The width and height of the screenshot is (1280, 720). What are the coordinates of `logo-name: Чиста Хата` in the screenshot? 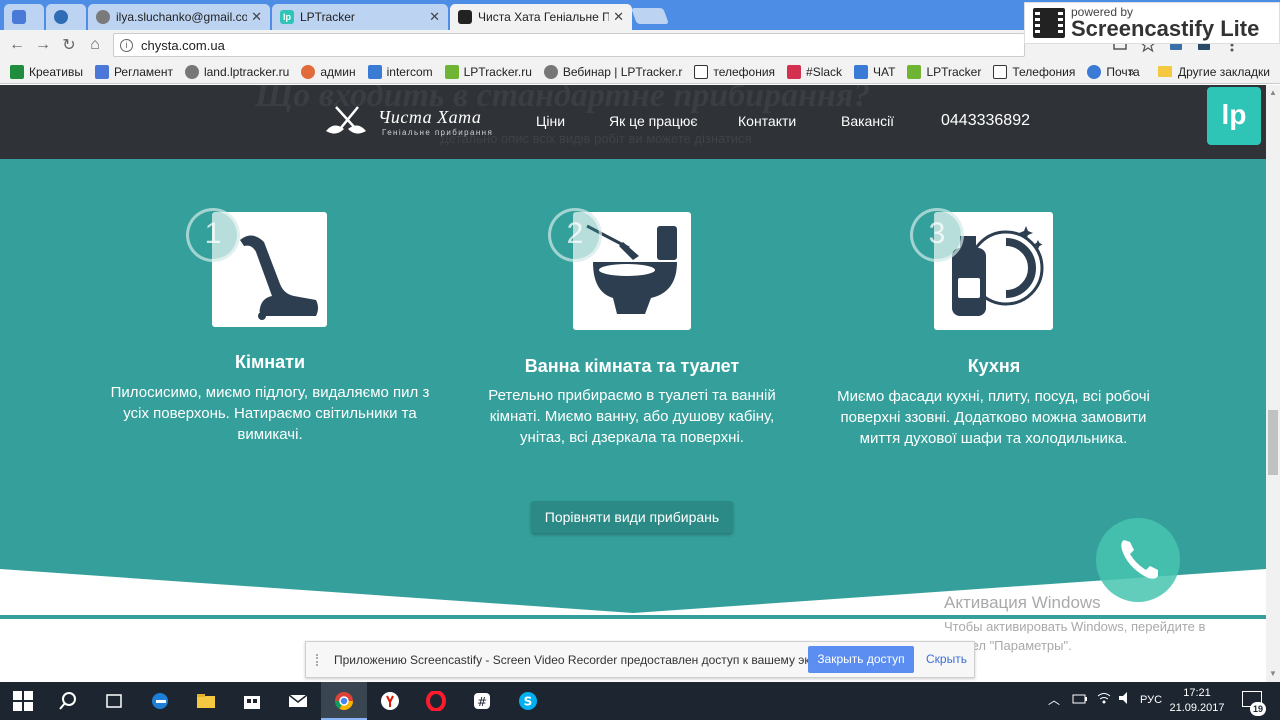 It's located at (430, 117).